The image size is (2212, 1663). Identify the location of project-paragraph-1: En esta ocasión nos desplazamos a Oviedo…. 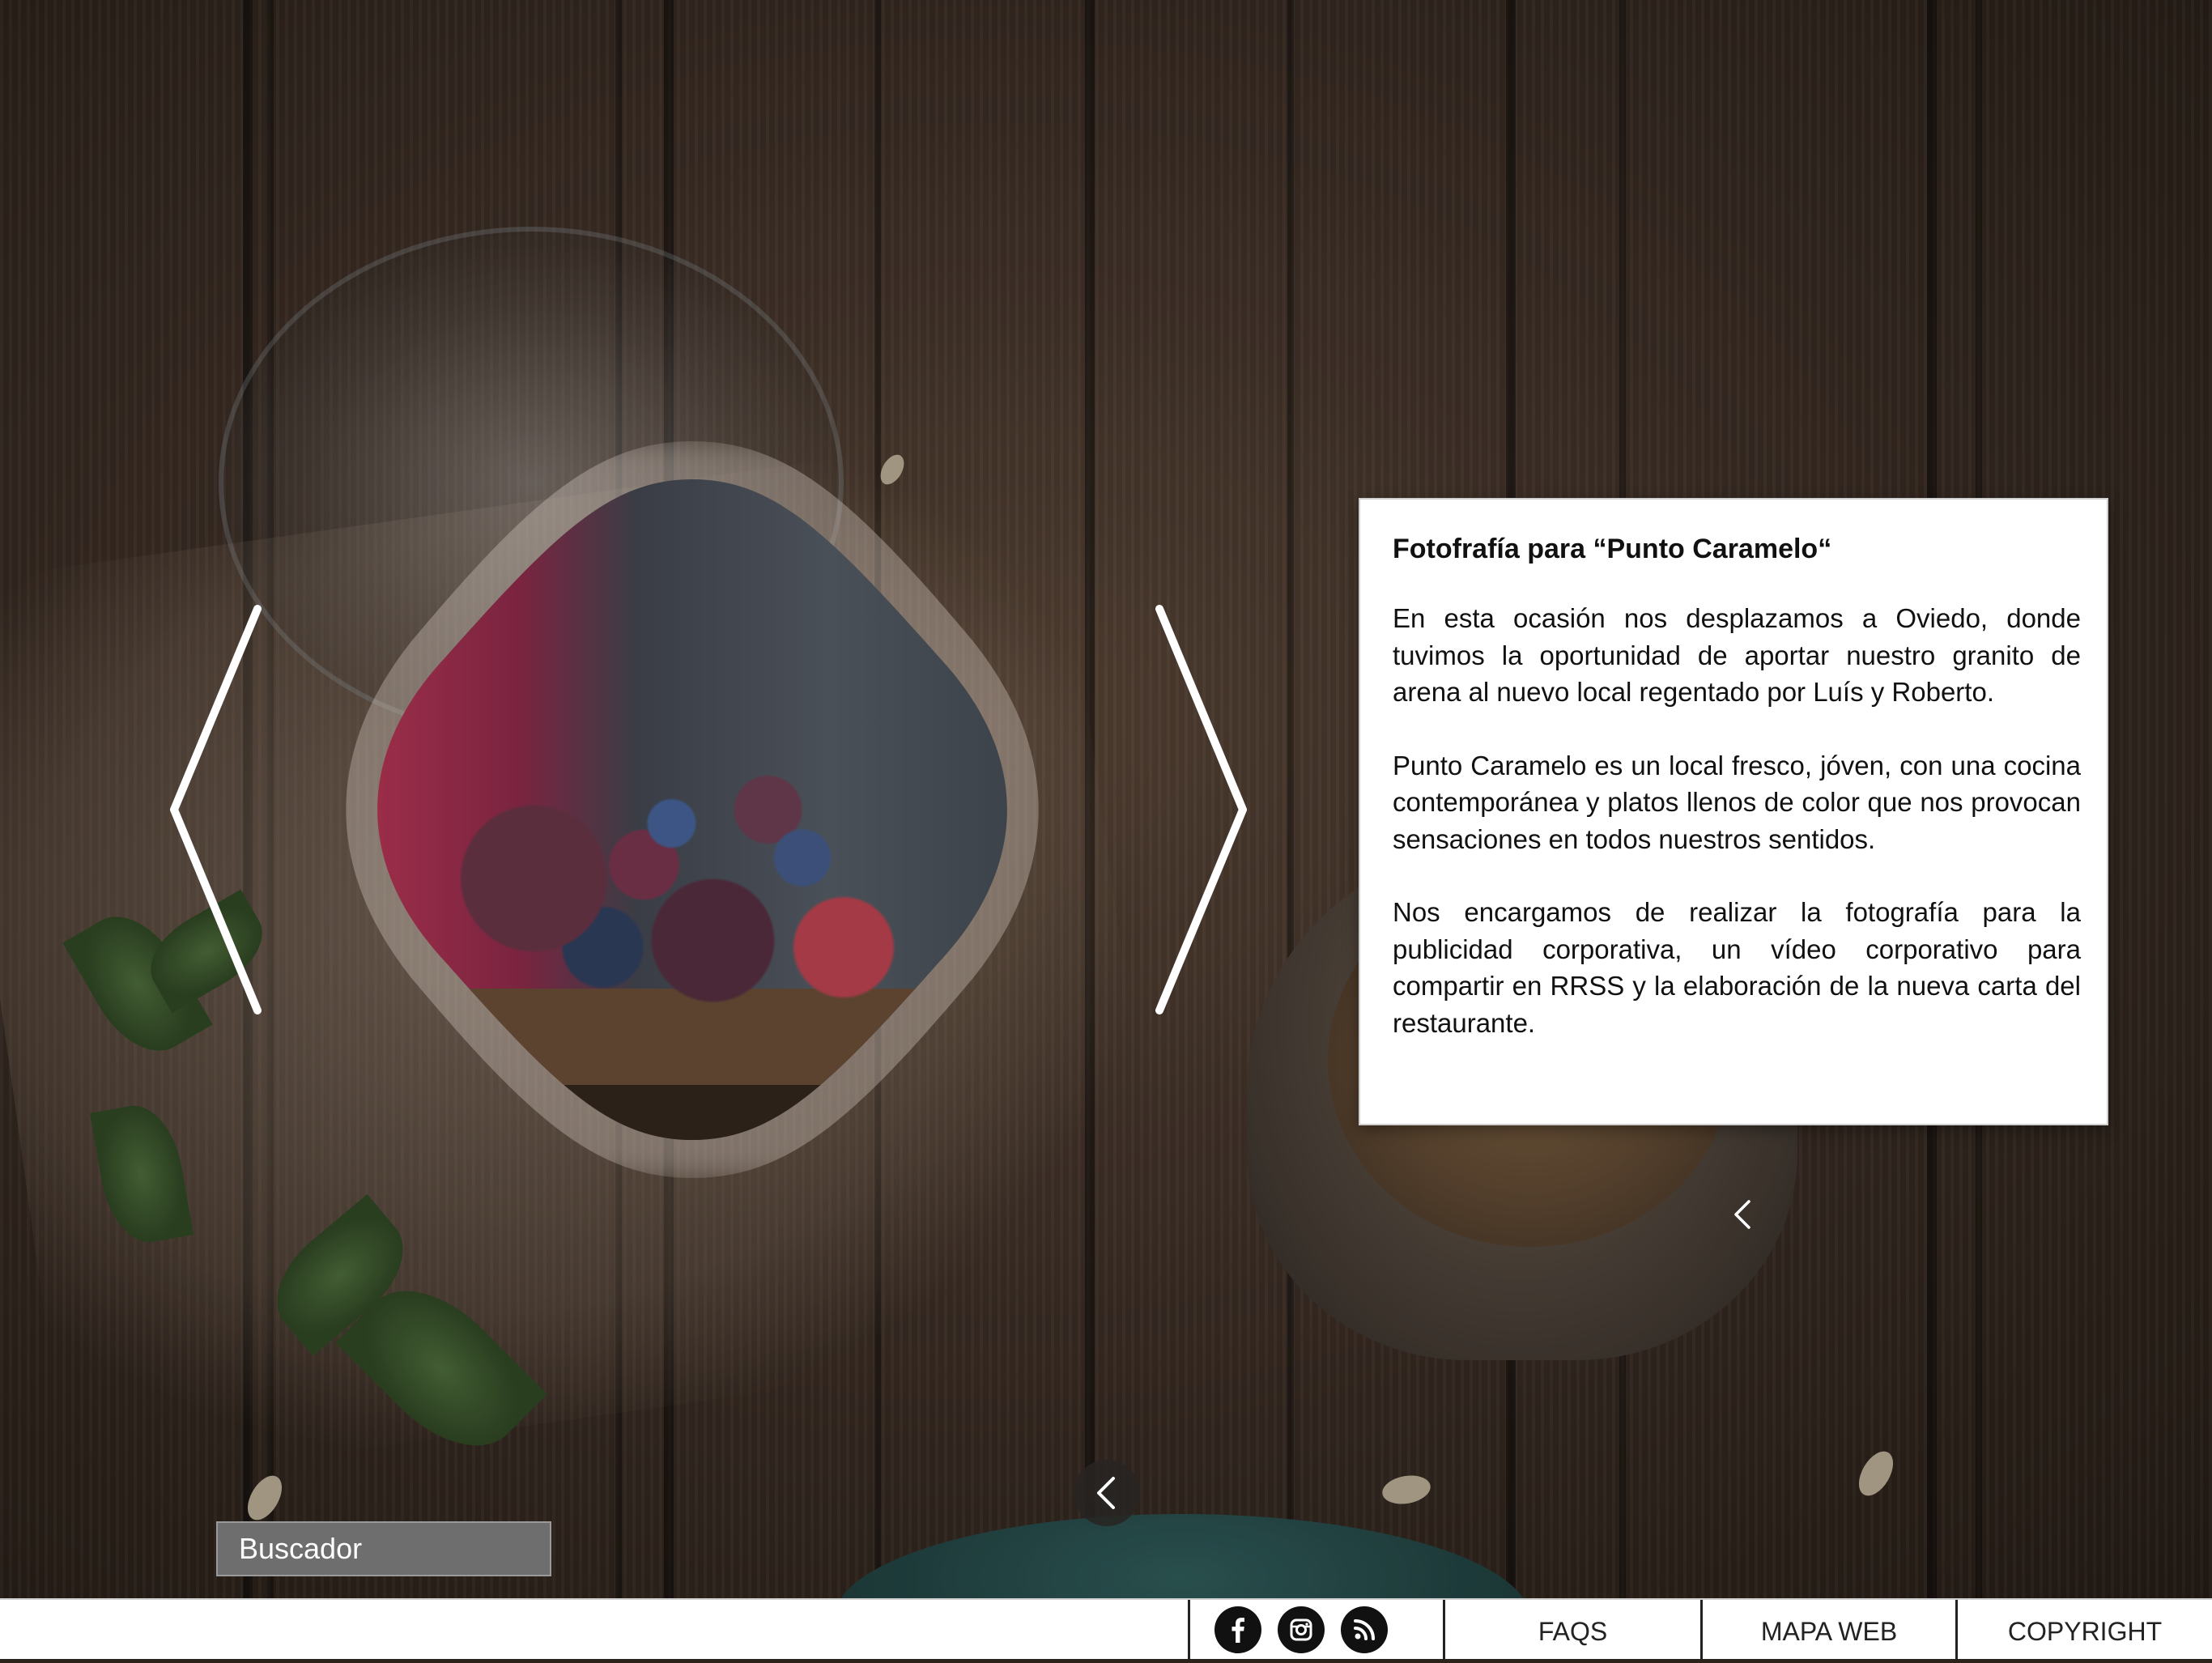
(1737, 655).